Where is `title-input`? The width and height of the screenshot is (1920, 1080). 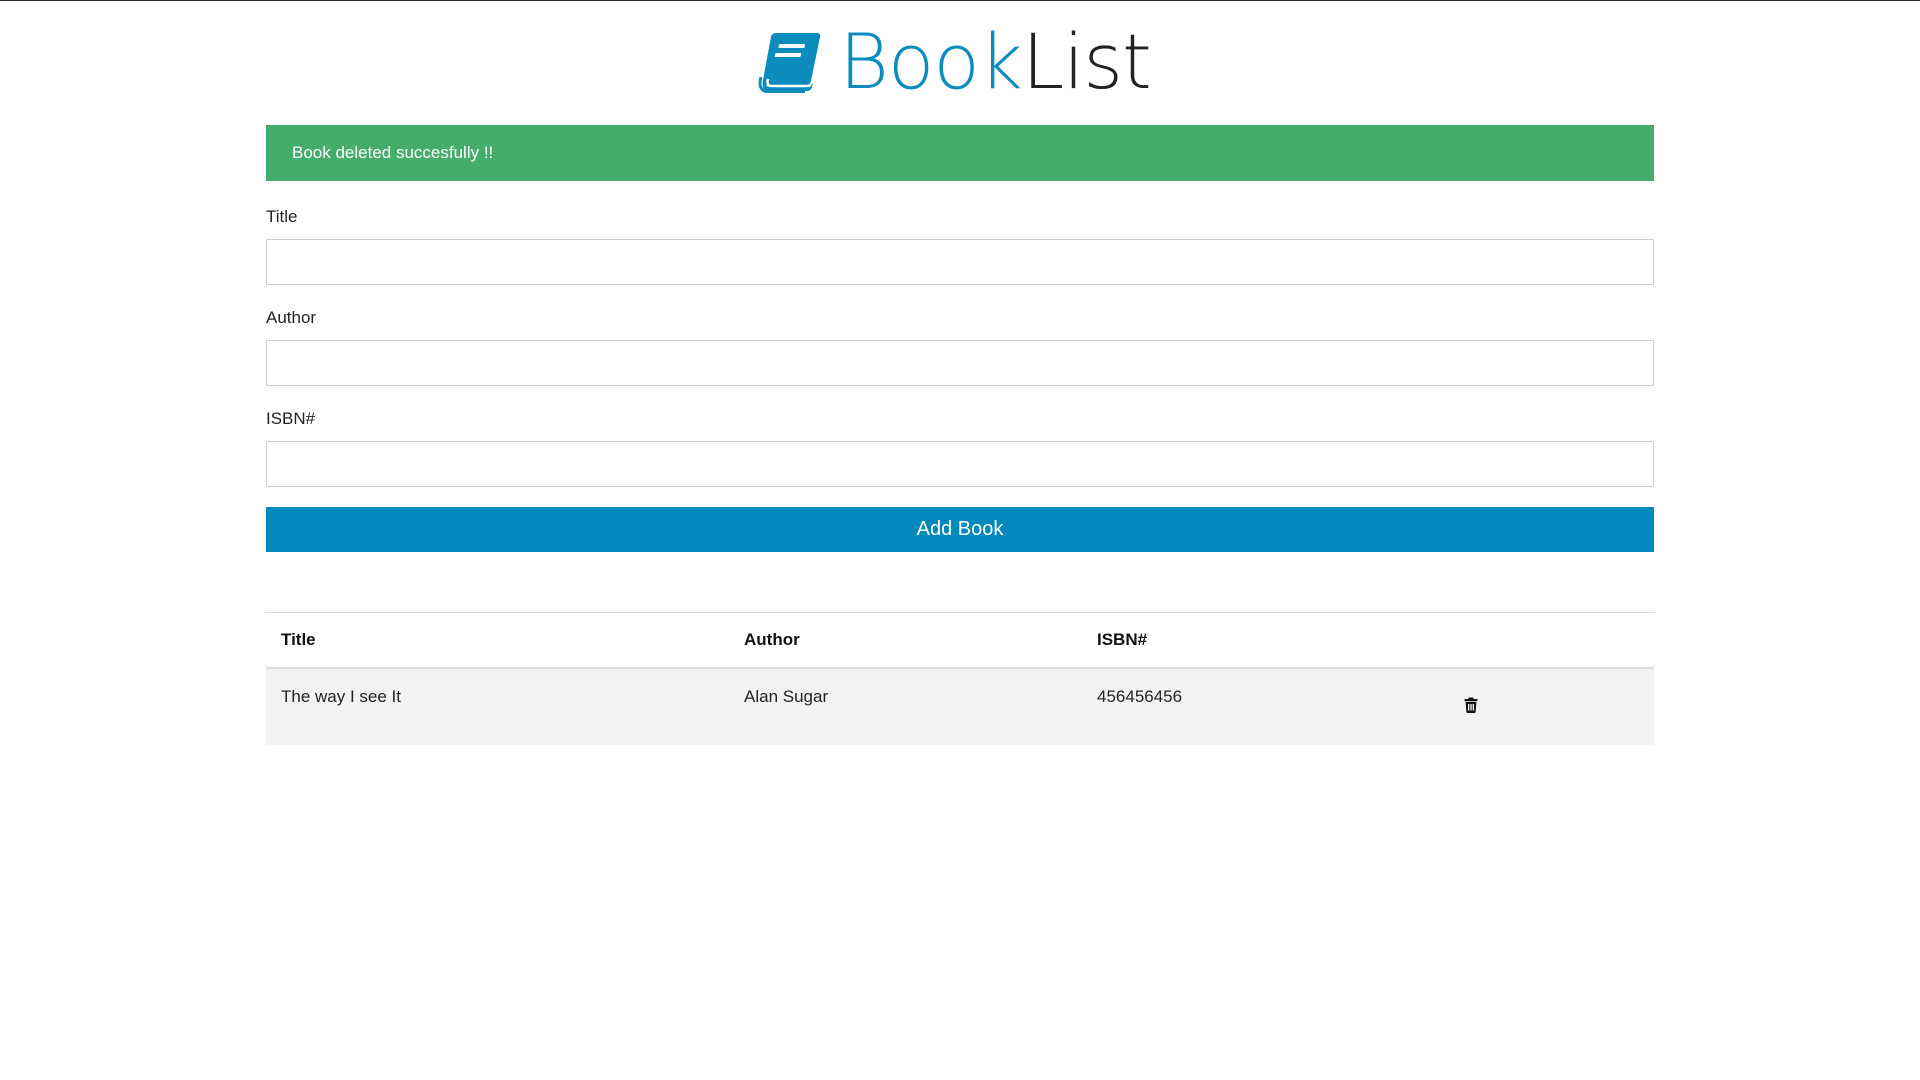
title-input is located at coordinates (960, 262).